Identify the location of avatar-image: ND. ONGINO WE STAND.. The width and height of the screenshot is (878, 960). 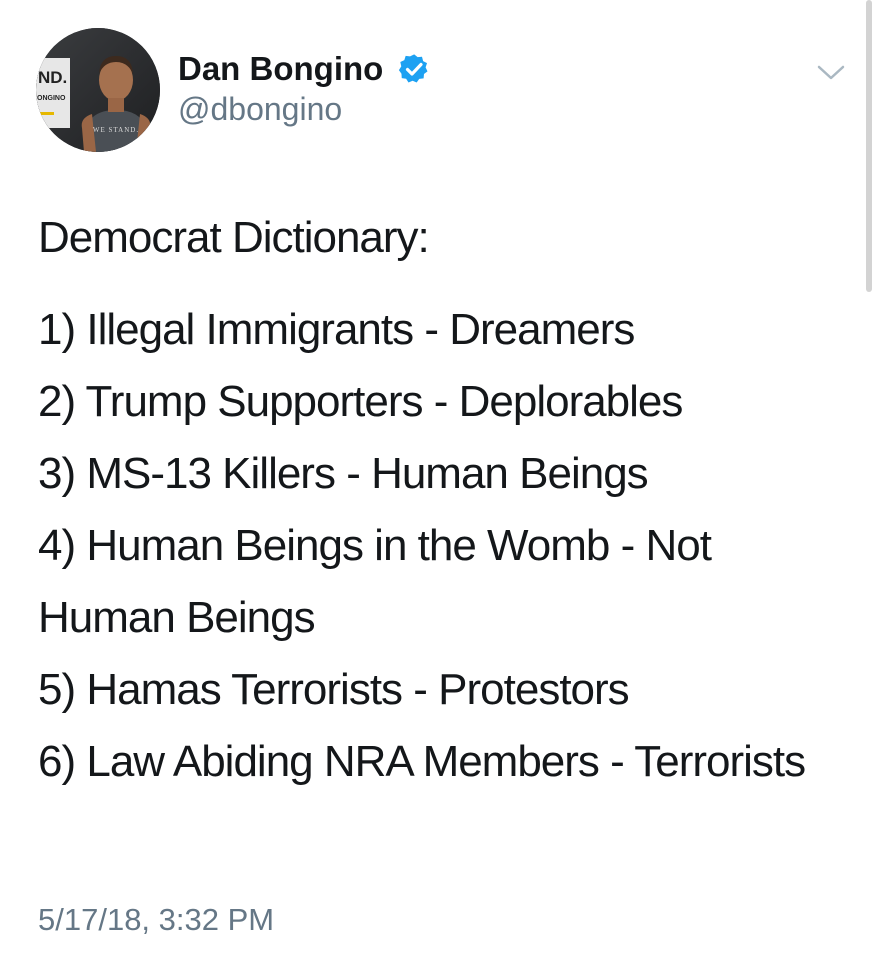
(98, 90).